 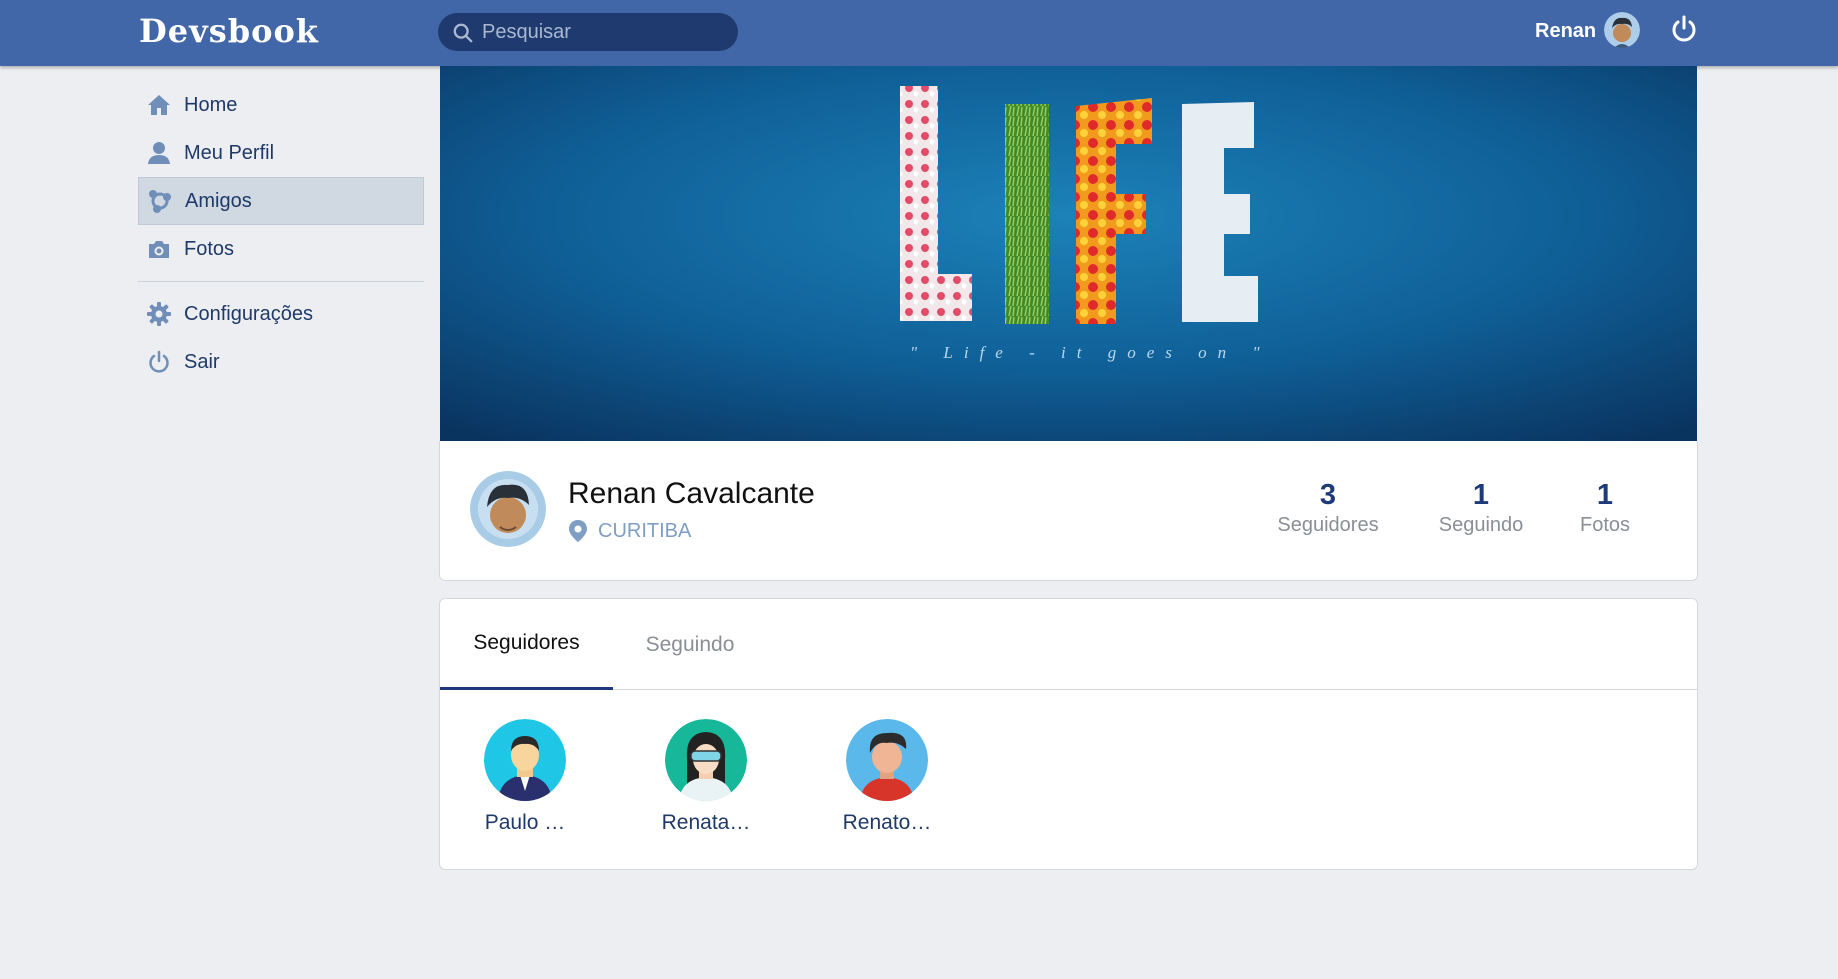 I want to click on sidebar-item-label: Meu Perfil, so click(x=229, y=152).